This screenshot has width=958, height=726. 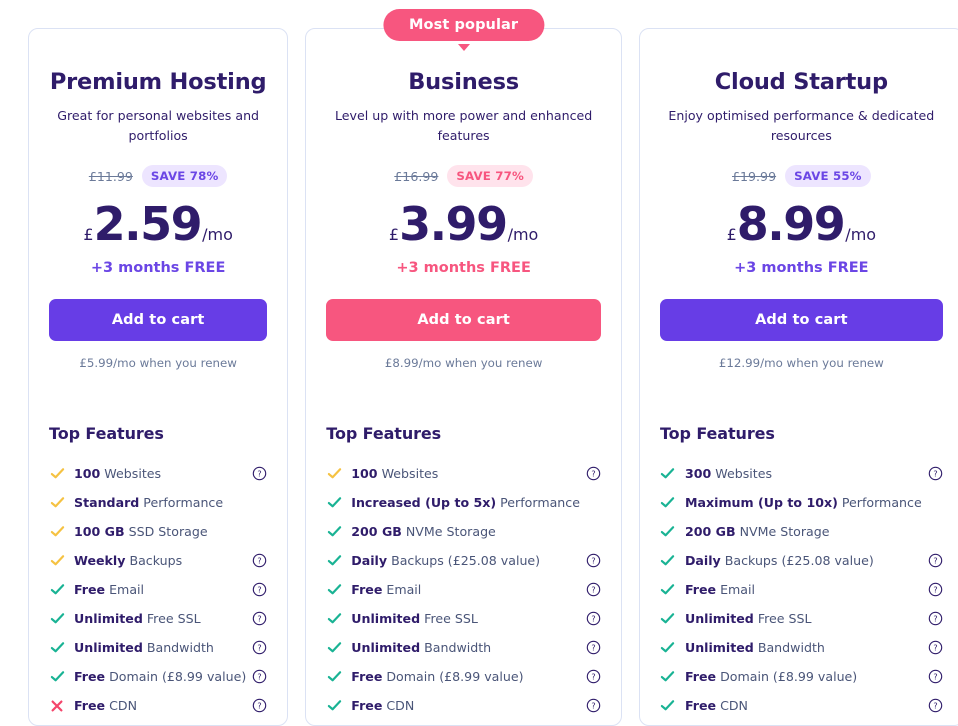 I want to click on feature-description: Email, so click(x=402, y=590).